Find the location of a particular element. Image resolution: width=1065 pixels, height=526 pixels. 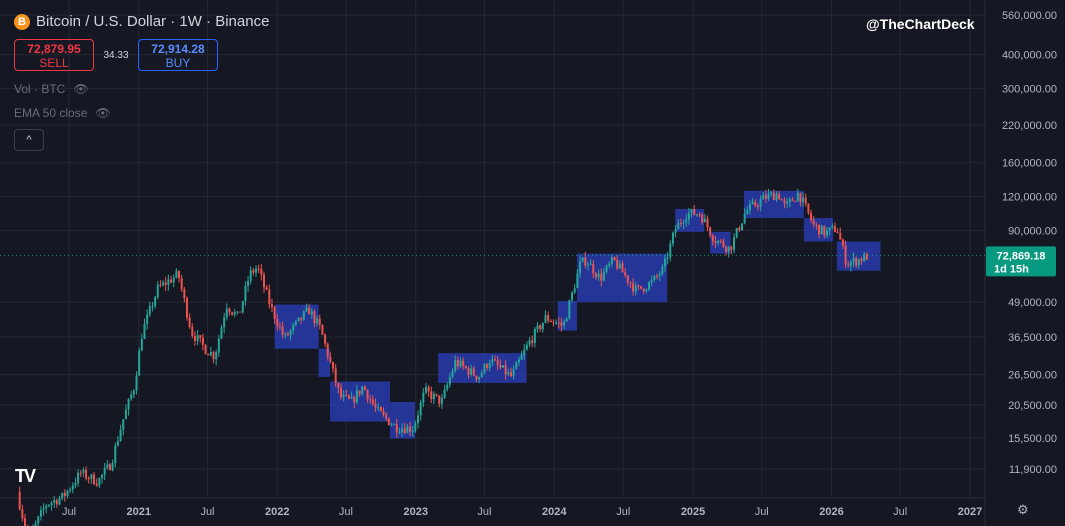

buy-label: BUY is located at coordinates (178, 63).